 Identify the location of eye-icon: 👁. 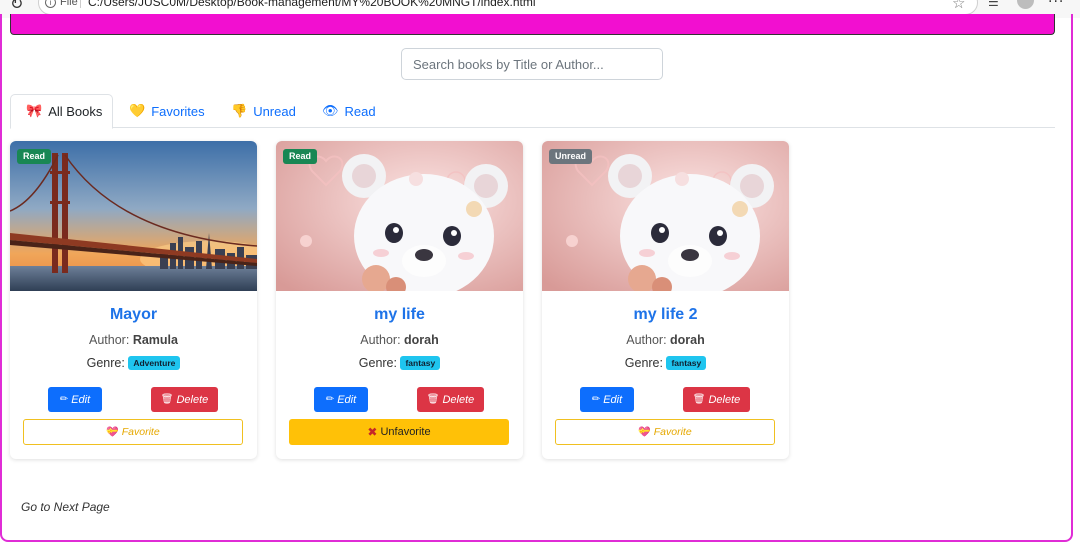
(330, 111).